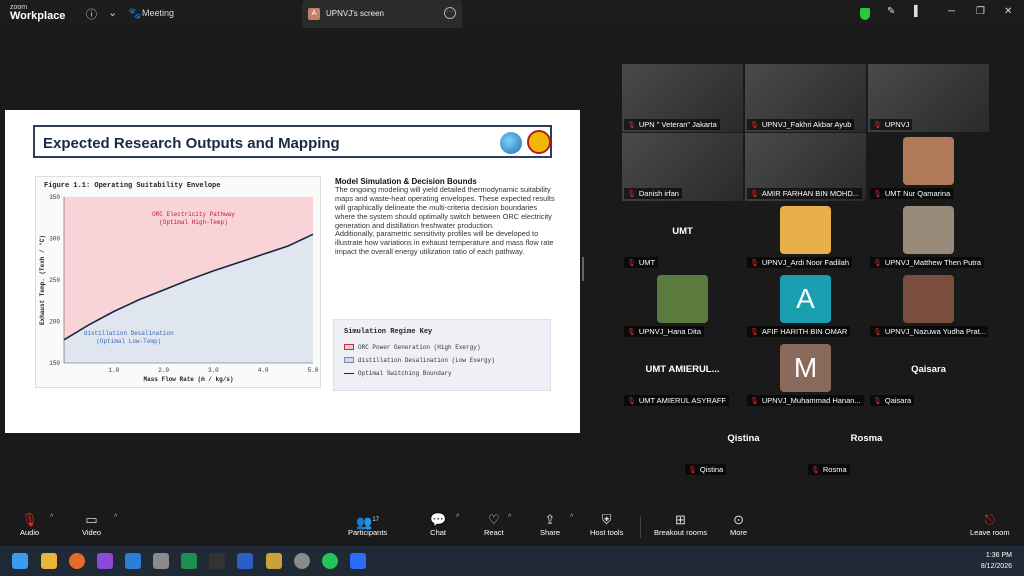 This screenshot has width=1024, height=576. I want to click on participant-tile: UMT 🎙 UMT, so click(682, 236).